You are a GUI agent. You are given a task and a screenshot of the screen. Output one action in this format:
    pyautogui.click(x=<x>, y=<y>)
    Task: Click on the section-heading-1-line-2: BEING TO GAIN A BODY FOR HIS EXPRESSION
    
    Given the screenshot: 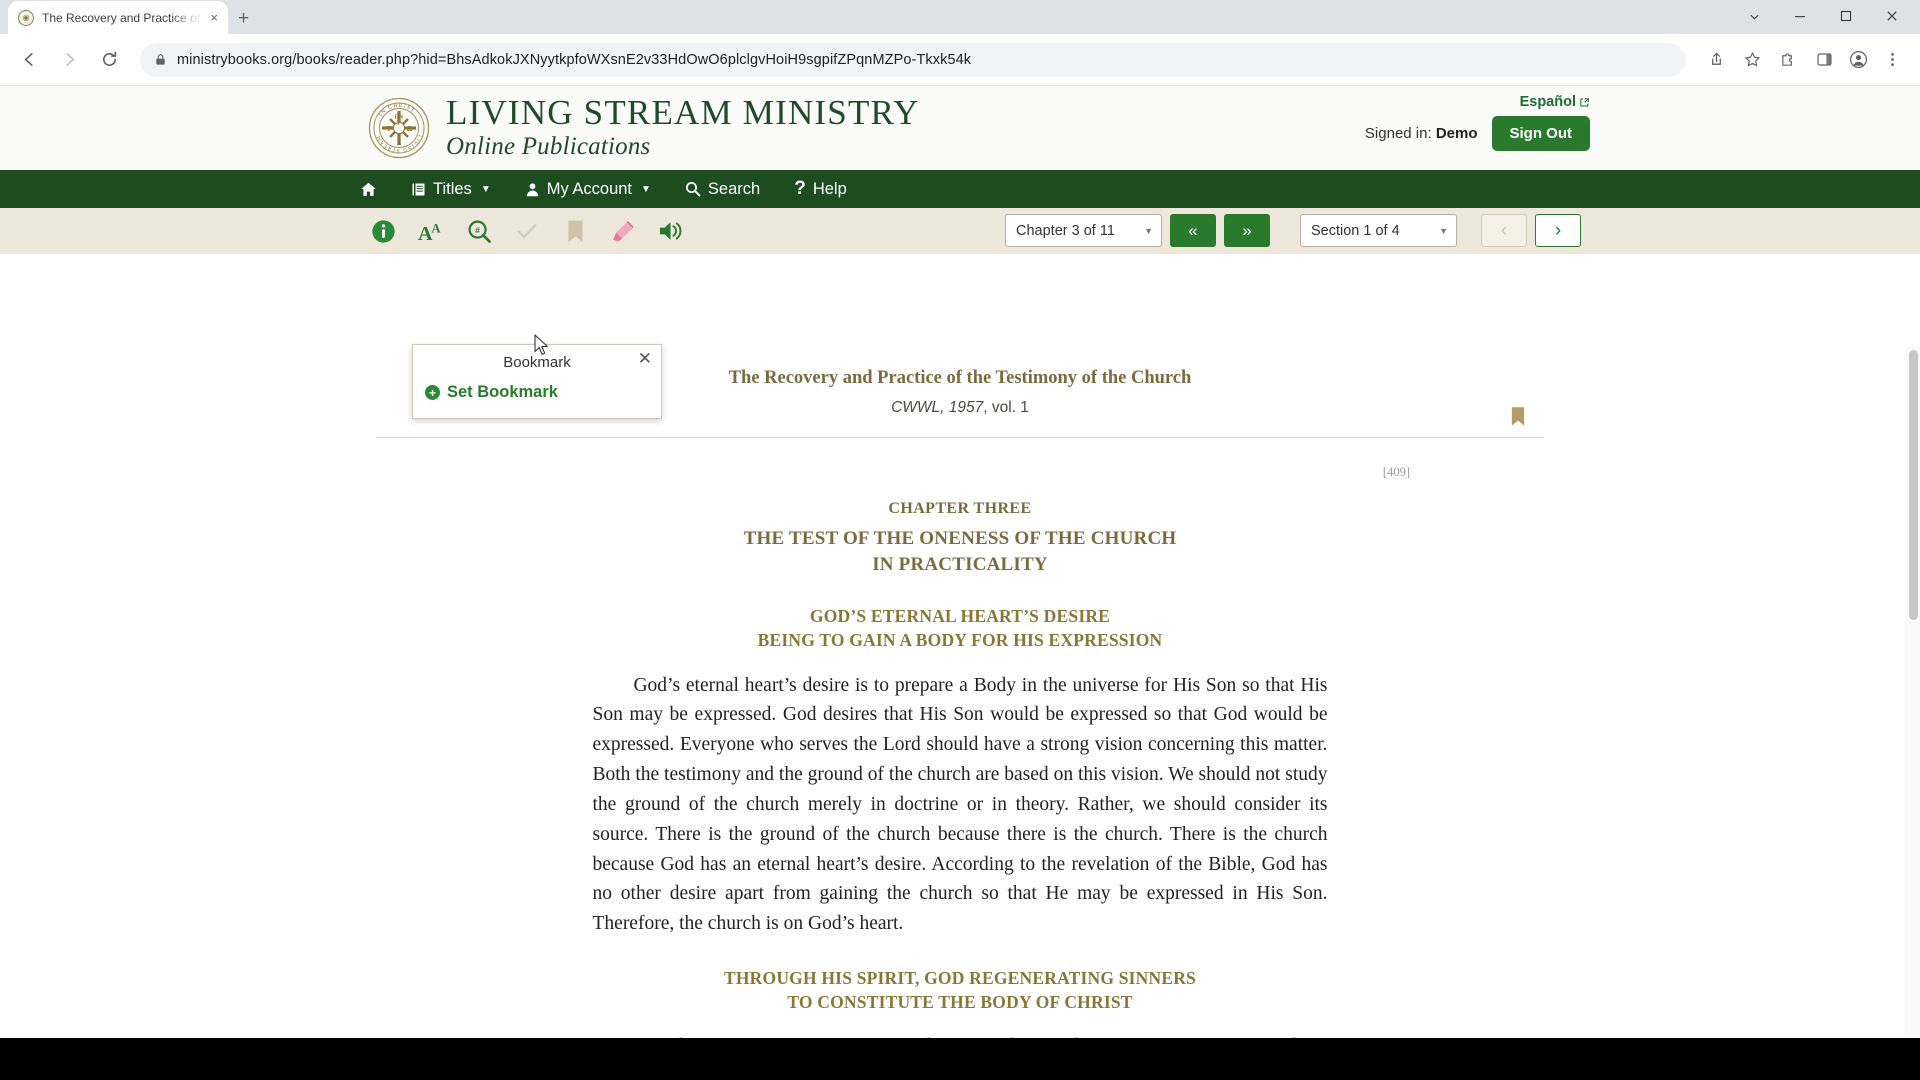 What is the action you would take?
    pyautogui.click(x=960, y=639)
    